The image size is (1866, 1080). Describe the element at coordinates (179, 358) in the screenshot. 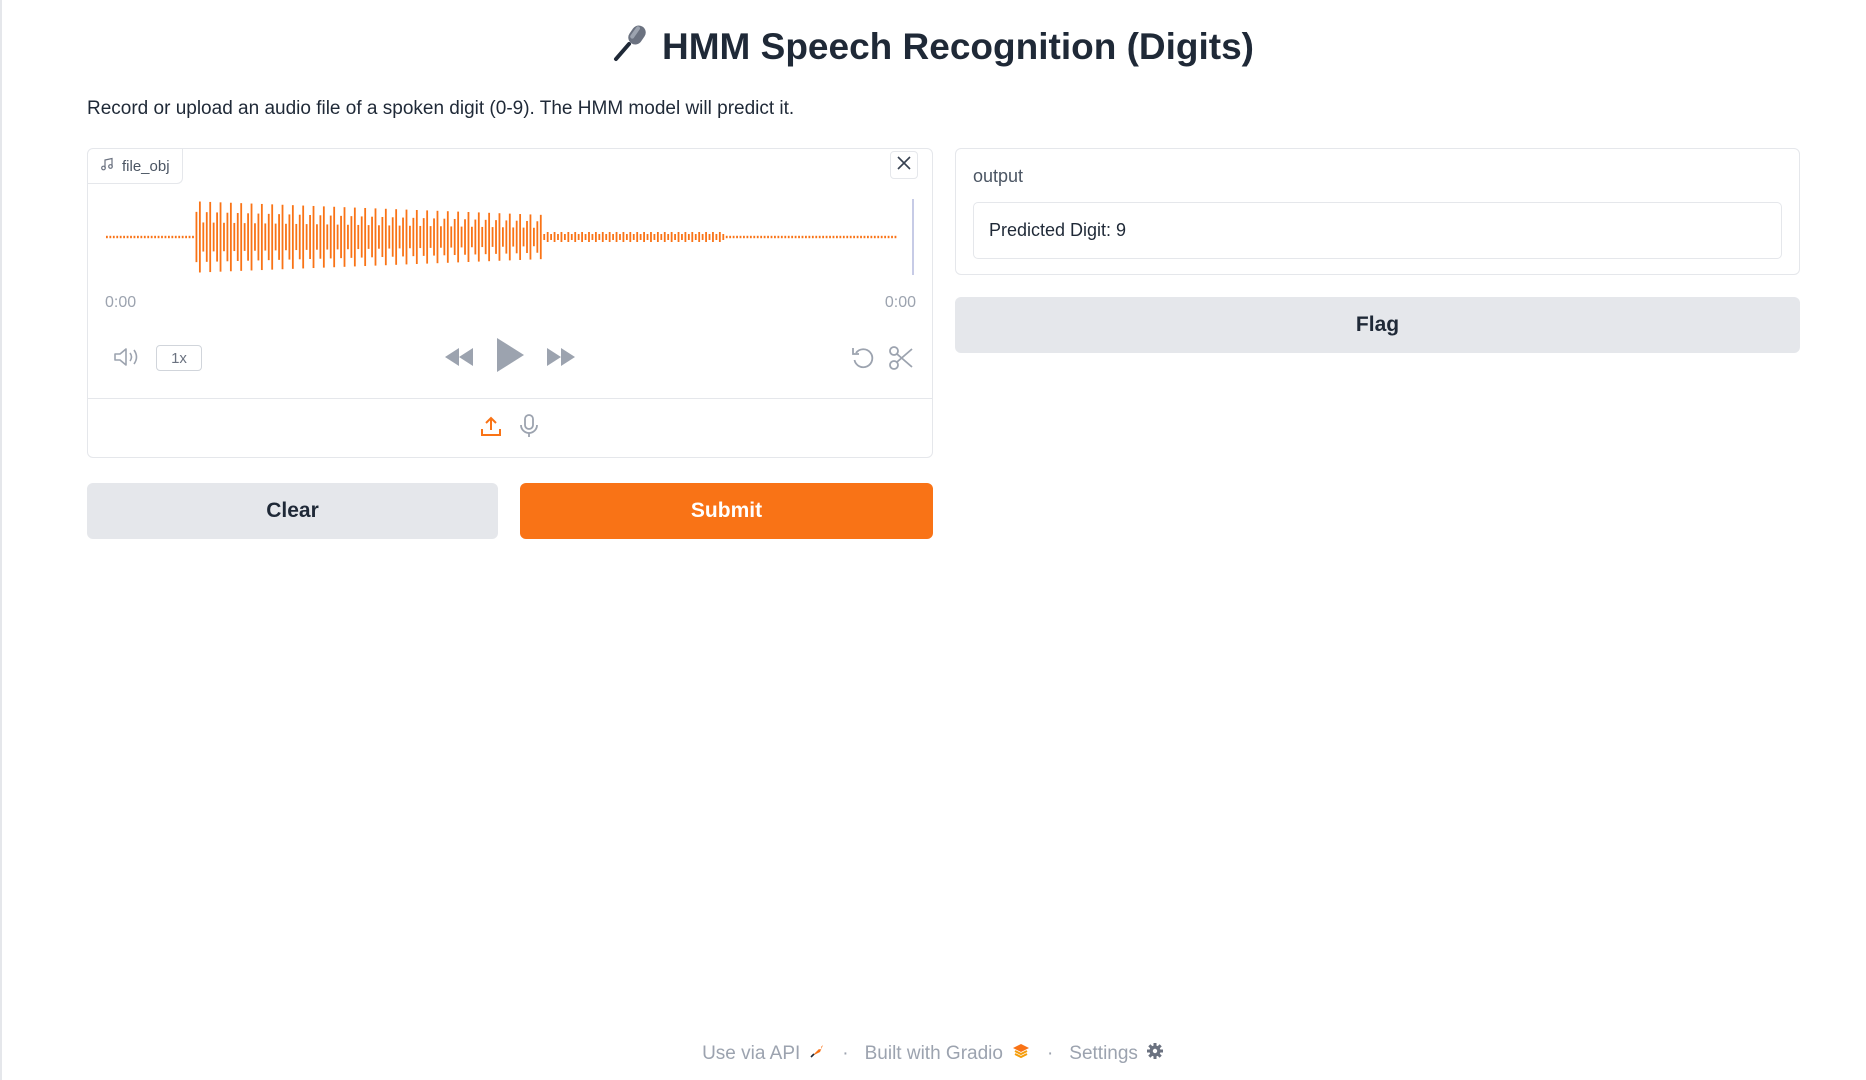

I see `playback-speed-button: 1x` at that location.